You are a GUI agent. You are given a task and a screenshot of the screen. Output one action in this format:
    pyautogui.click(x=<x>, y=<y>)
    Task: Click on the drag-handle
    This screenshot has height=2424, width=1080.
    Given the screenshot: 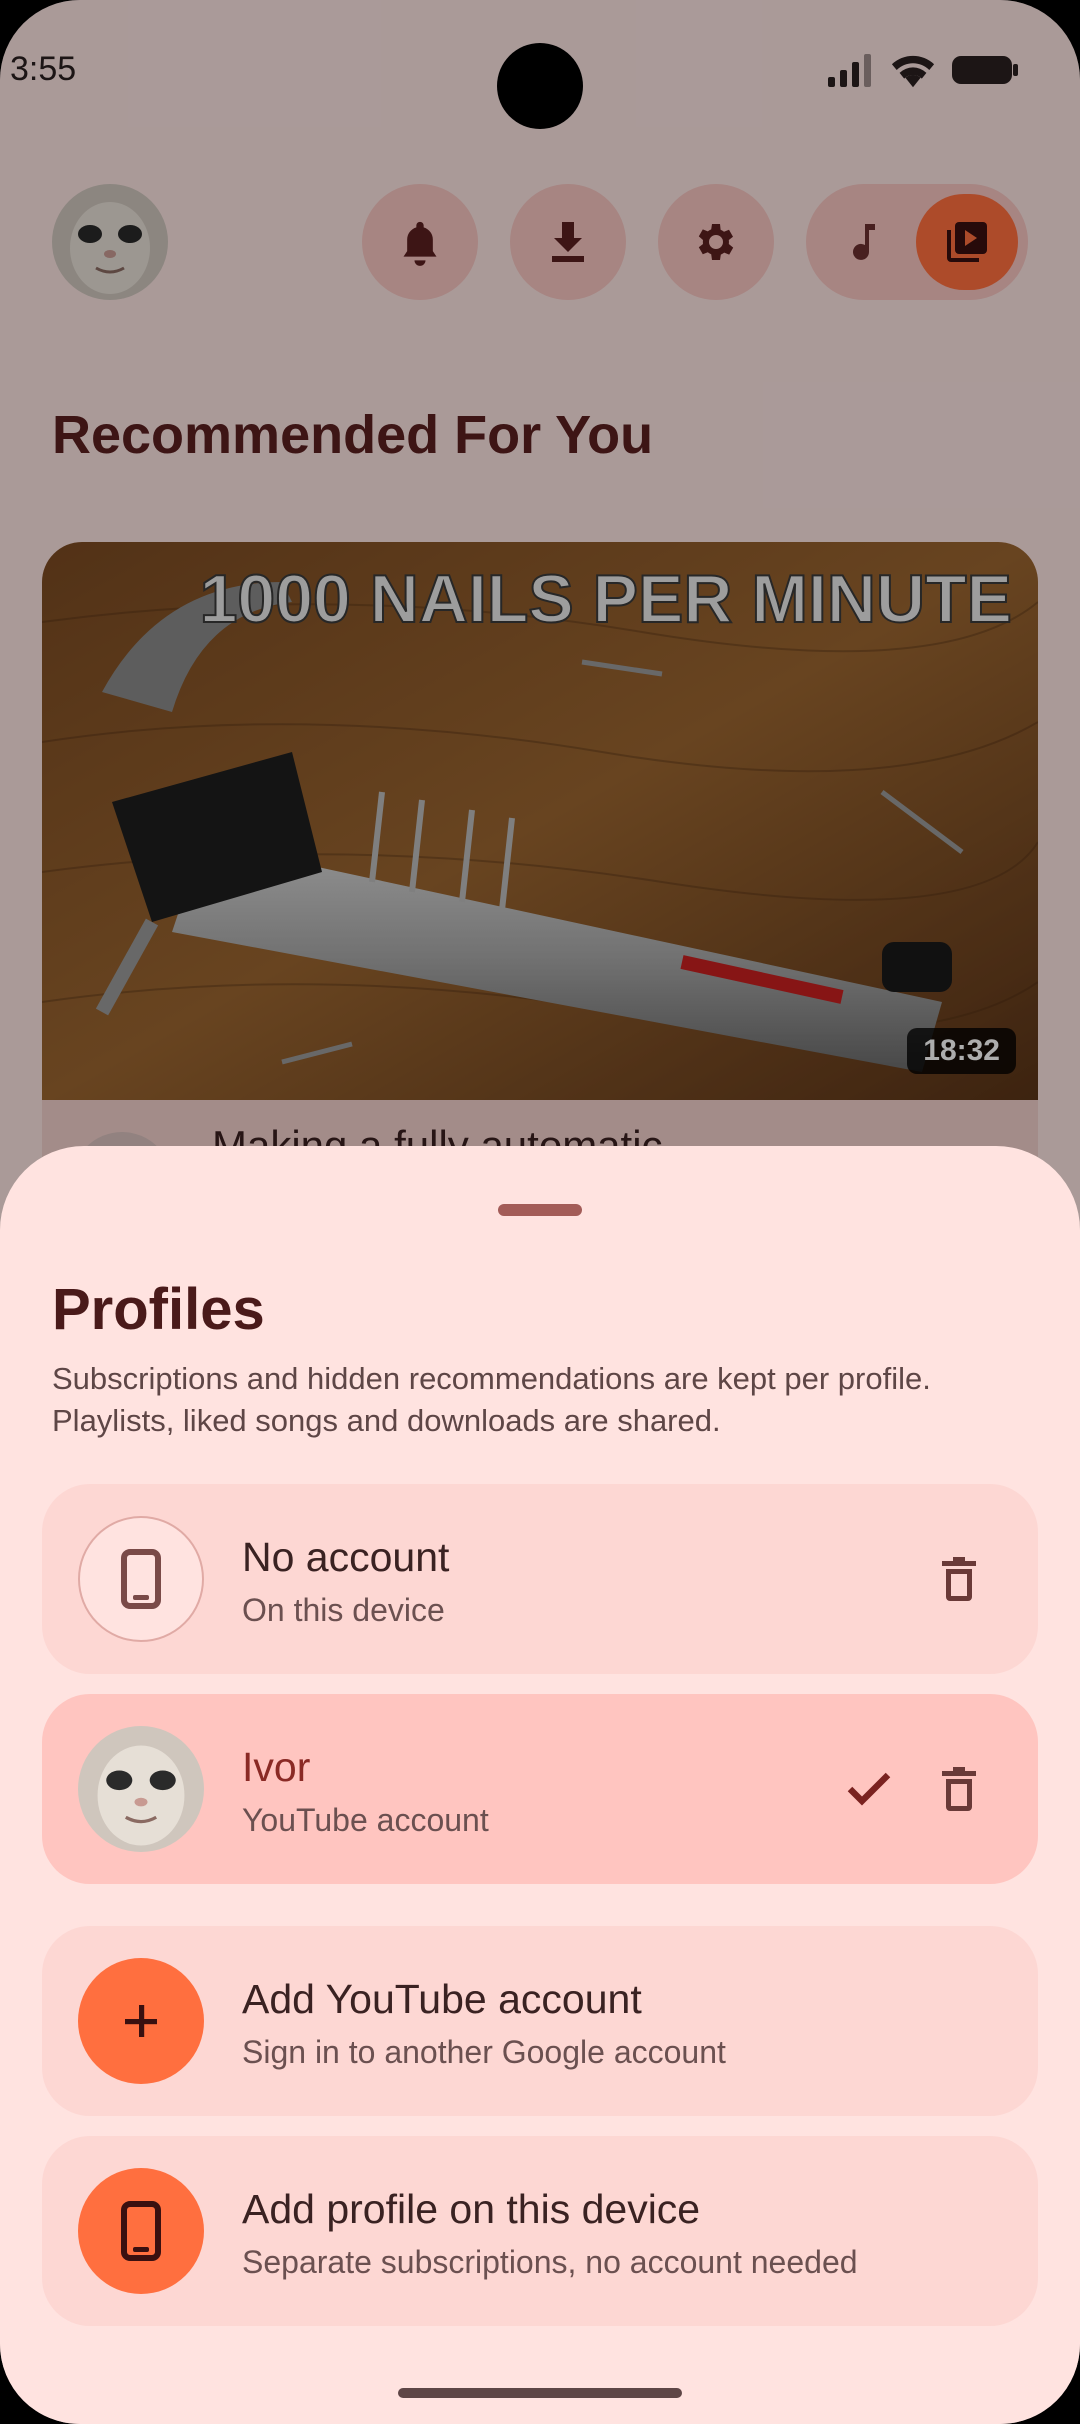 What is the action you would take?
    pyautogui.click(x=540, y=1210)
    